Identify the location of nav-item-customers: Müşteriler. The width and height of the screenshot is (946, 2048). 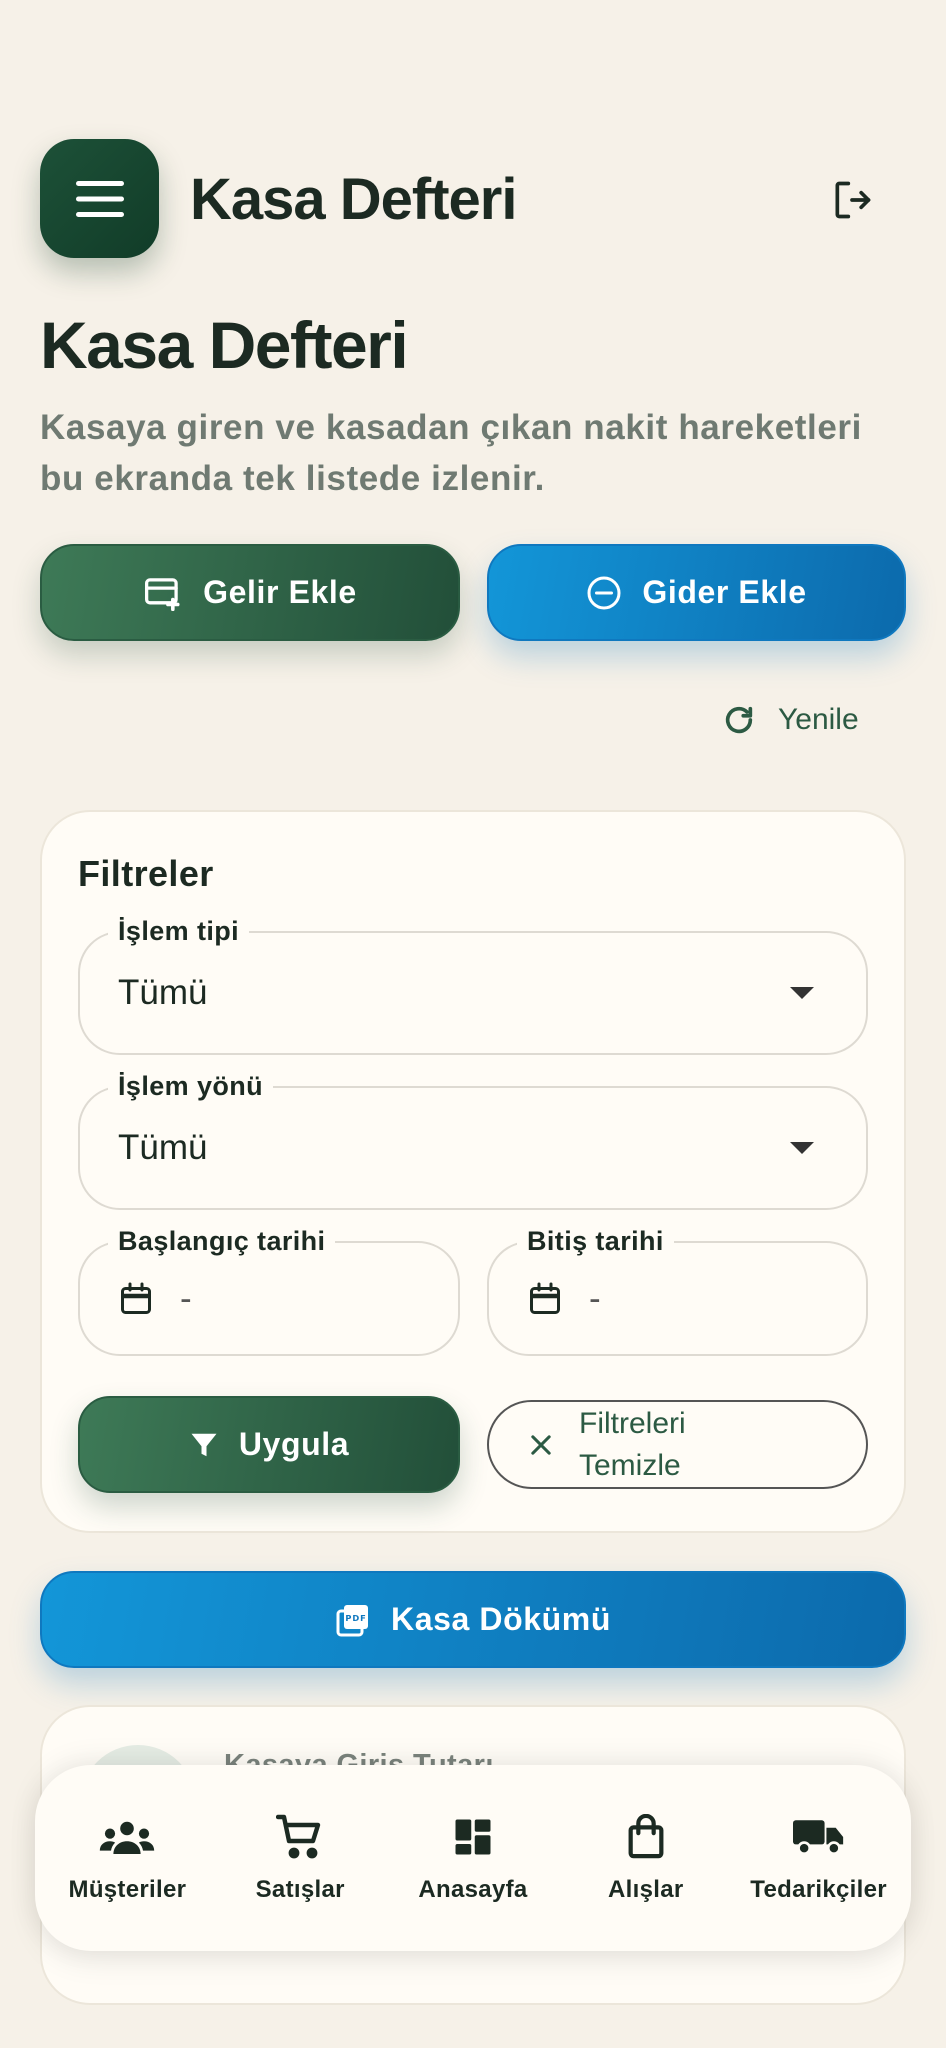
(127, 1858).